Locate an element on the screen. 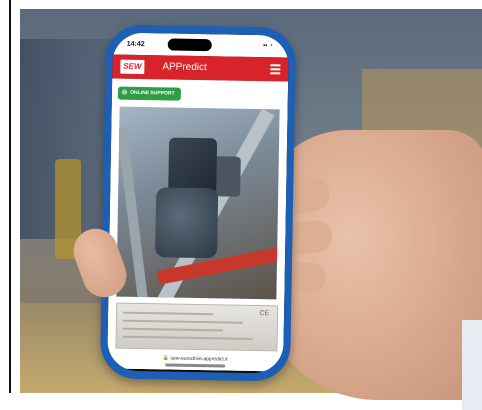 The height and width of the screenshot is (410, 482). hamburger-menu-icon is located at coordinates (275, 69).